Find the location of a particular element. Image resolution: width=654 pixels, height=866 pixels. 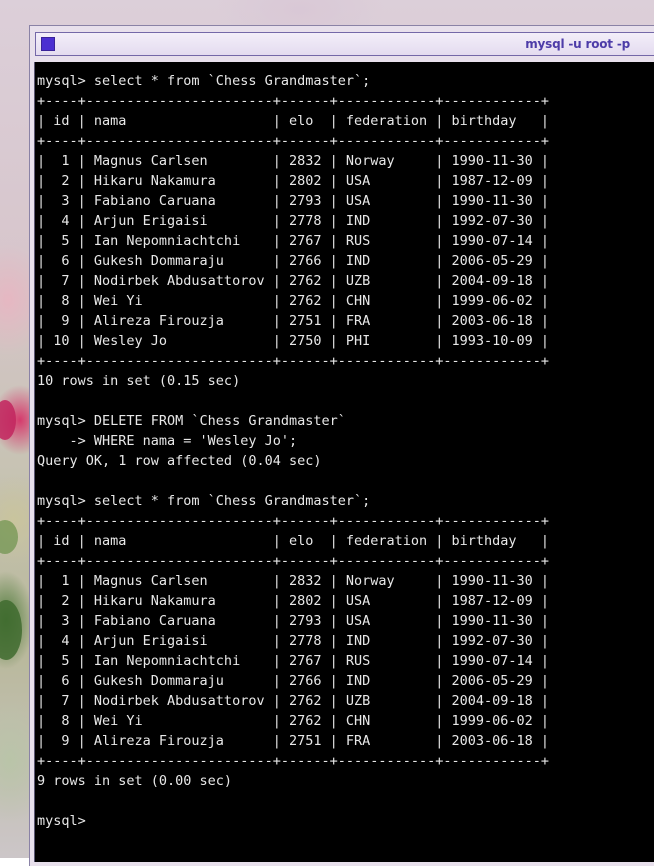

terminal-line: 10 rows in set (0.15 sec) is located at coordinates (139, 381).